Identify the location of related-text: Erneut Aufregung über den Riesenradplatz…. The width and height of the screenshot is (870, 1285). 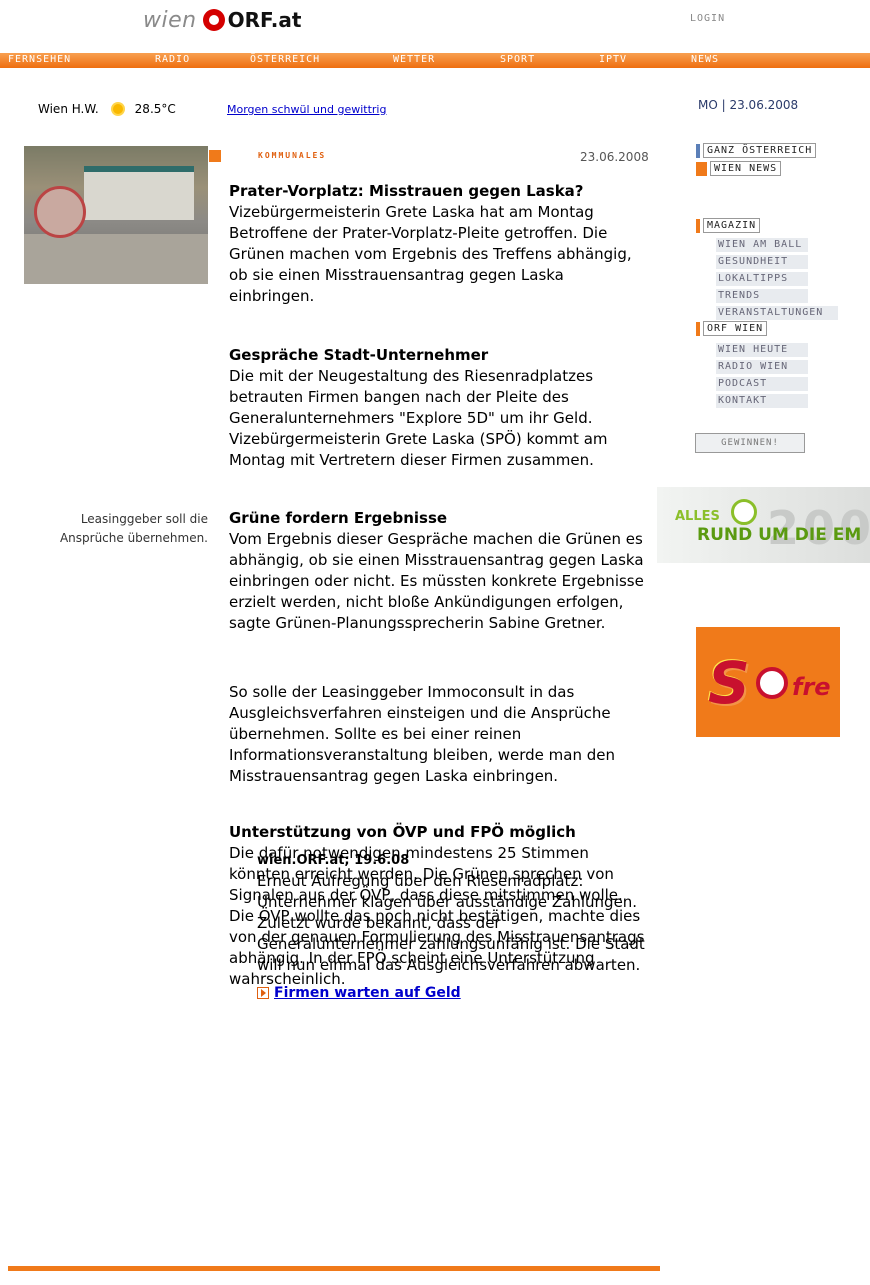
(451, 923).